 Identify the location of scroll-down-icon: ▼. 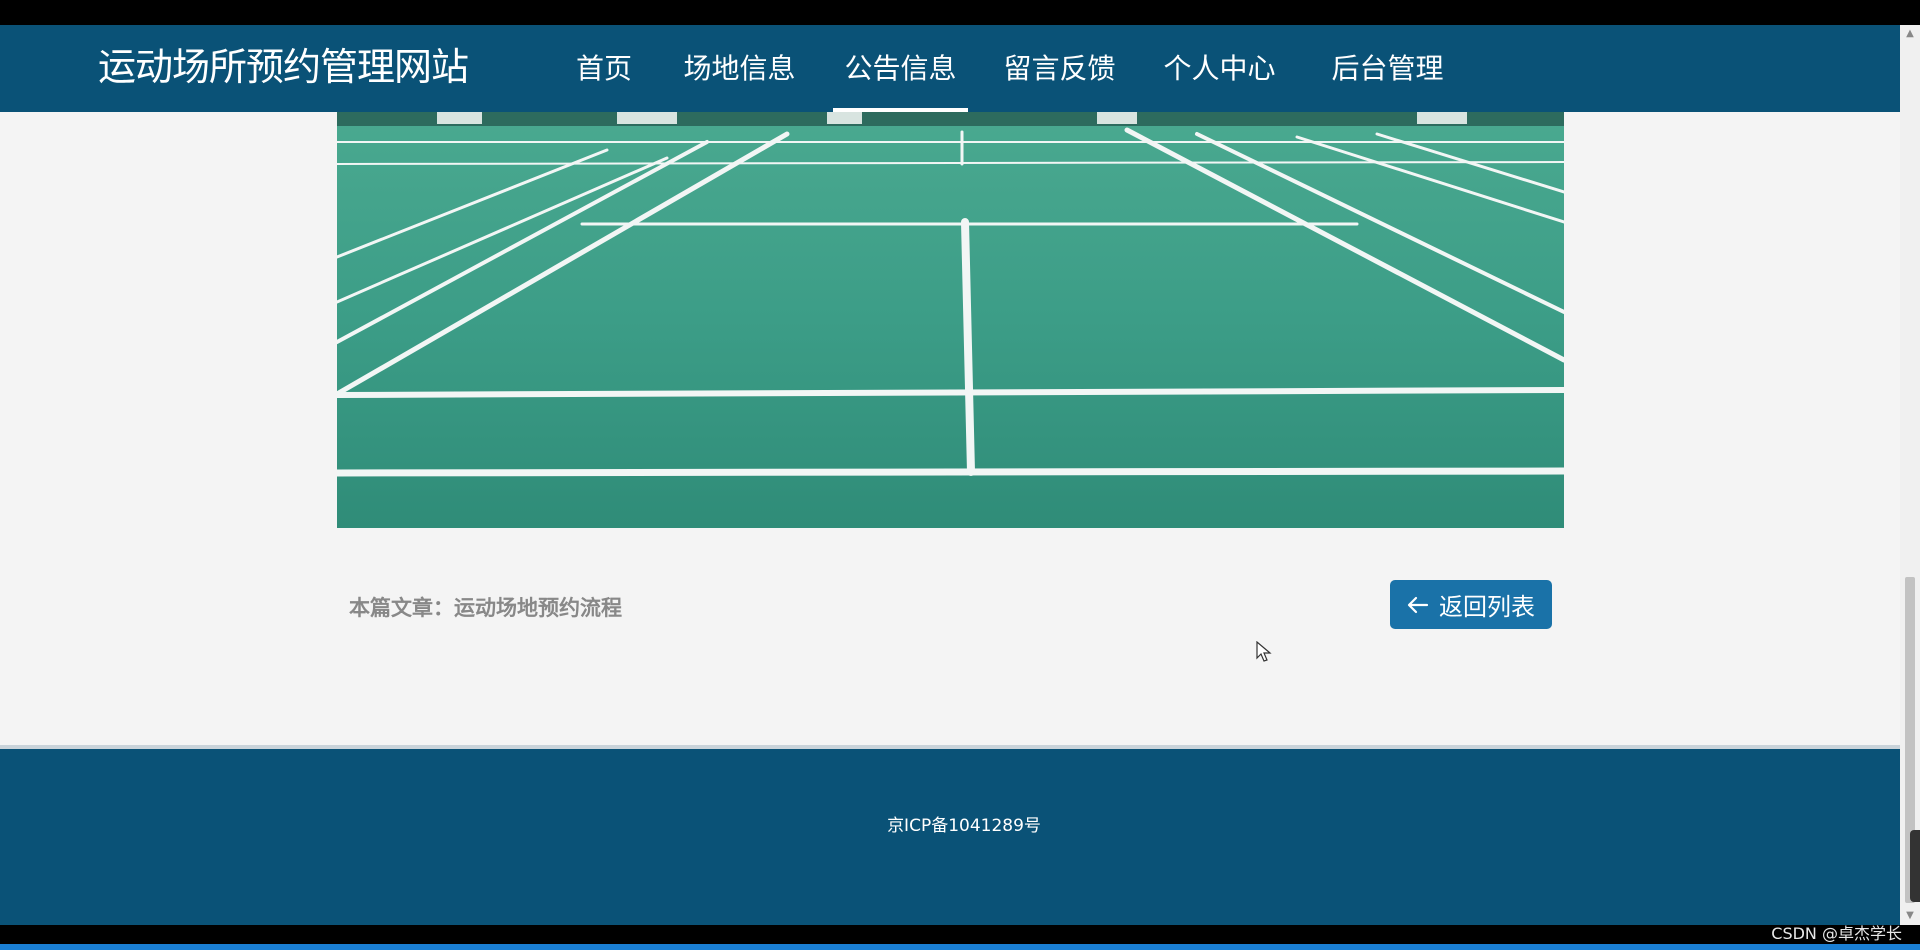
(1910, 916).